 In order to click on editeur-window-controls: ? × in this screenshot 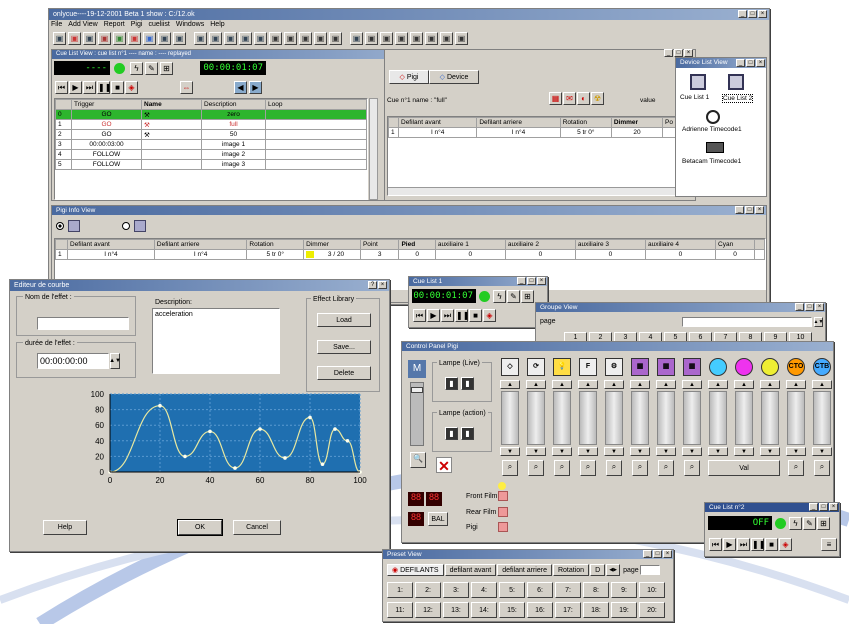, I will do `click(377, 285)`.